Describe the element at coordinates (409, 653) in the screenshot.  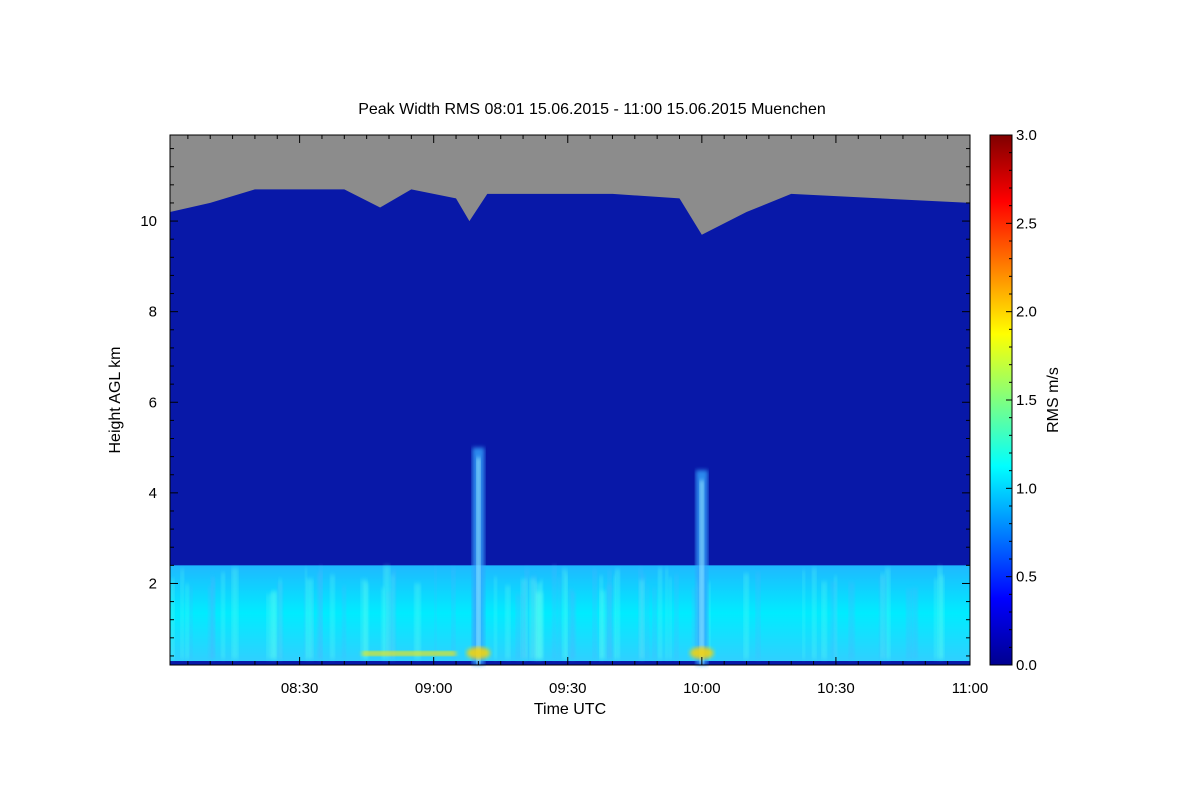
I see `surface-high-rms-streak` at that location.